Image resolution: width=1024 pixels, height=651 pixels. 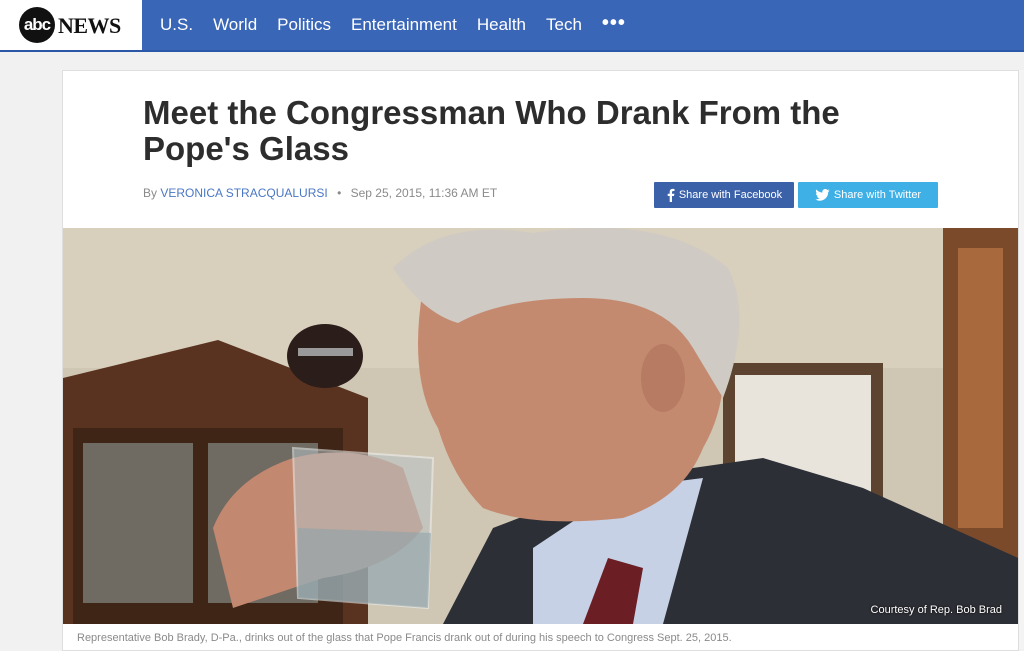 I want to click on nav-us: U.S., so click(x=176, y=25).